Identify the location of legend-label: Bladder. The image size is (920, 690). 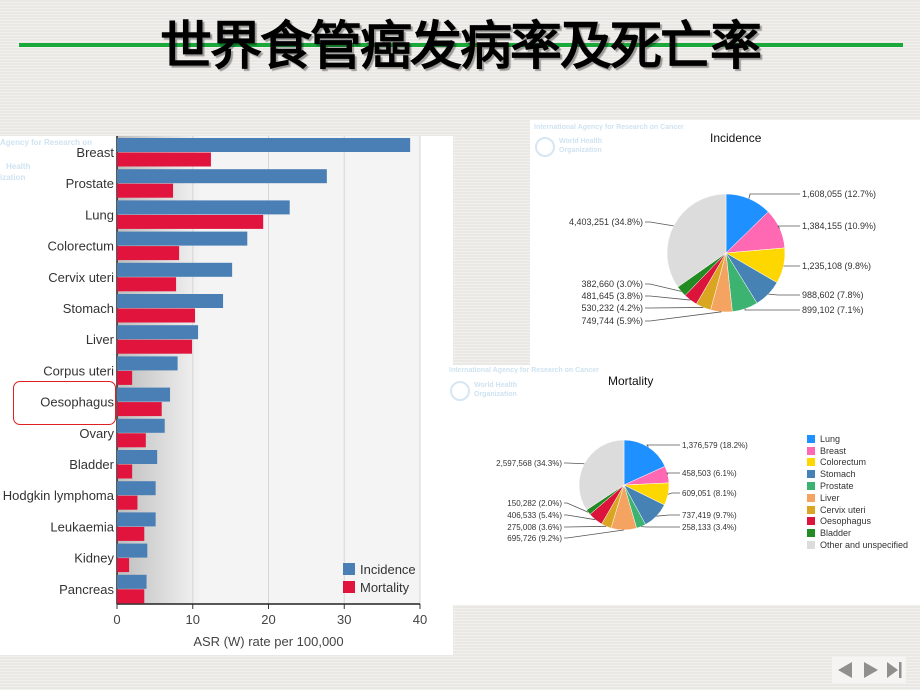
(836, 533).